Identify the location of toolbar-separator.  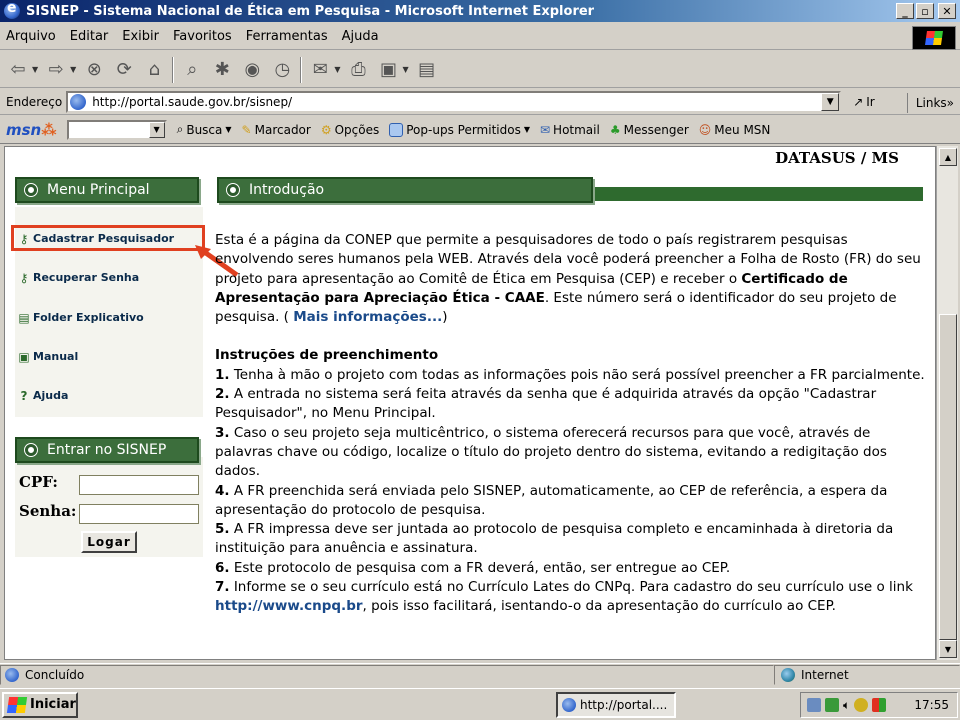
(173, 69).